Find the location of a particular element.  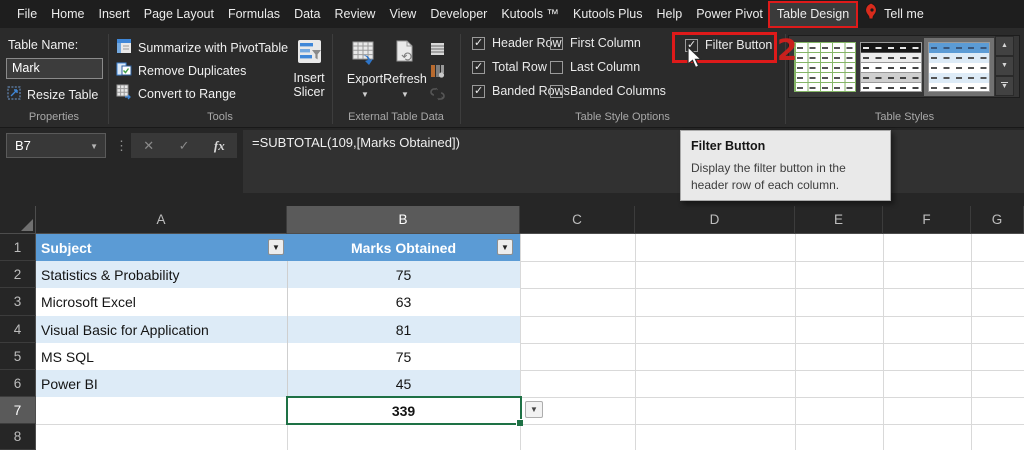

styles-more-button: ▼ is located at coordinates (1004, 86).